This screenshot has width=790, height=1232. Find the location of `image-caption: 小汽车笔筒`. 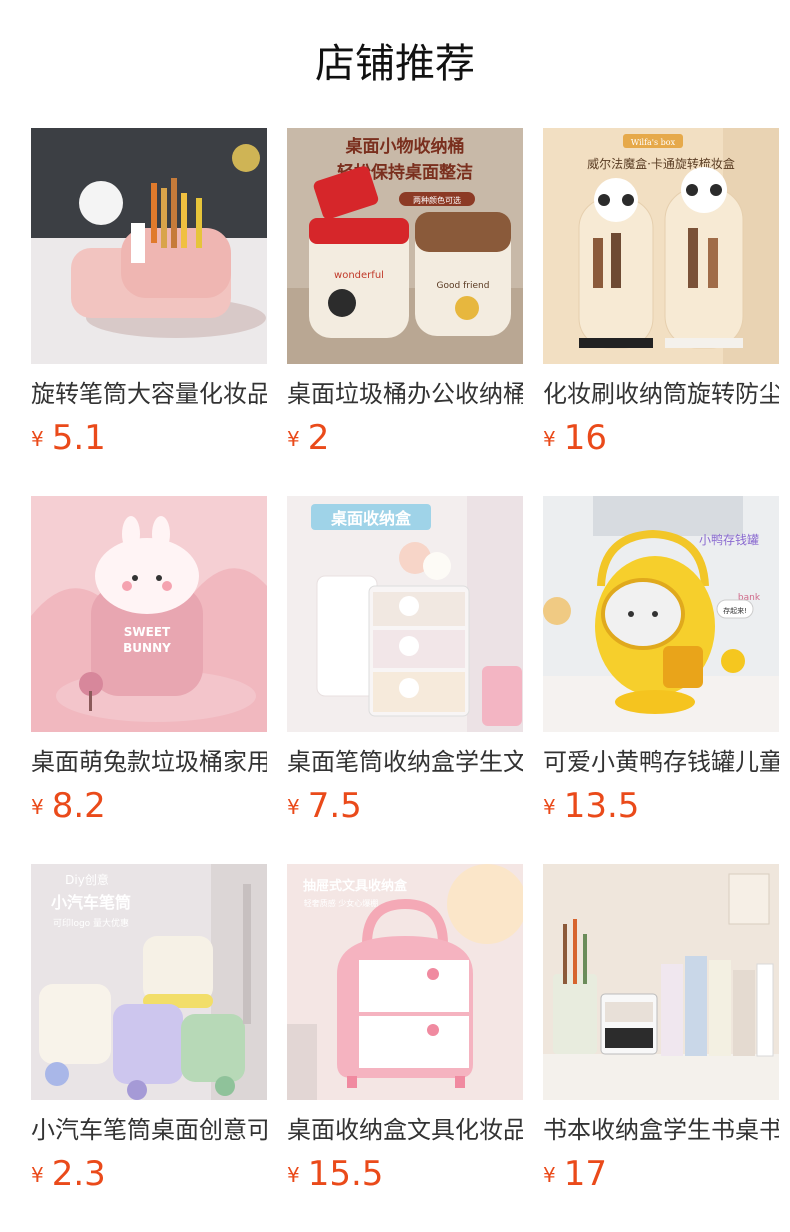

image-caption: 小汽车笔筒 is located at coordinates (91, 902).